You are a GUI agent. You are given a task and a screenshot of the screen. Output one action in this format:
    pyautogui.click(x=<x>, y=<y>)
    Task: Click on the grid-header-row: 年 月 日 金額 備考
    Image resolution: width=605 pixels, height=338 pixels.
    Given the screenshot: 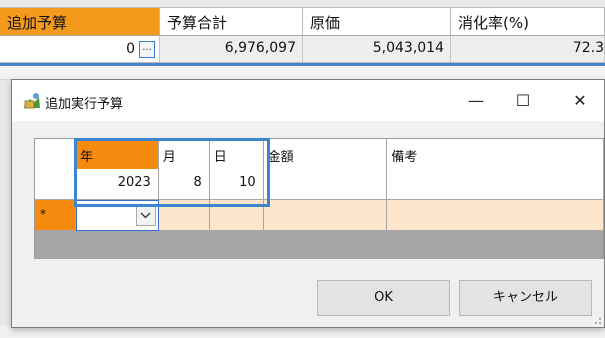 What is the action you would take?
    pyautogui.click(x=320, y=154)
    